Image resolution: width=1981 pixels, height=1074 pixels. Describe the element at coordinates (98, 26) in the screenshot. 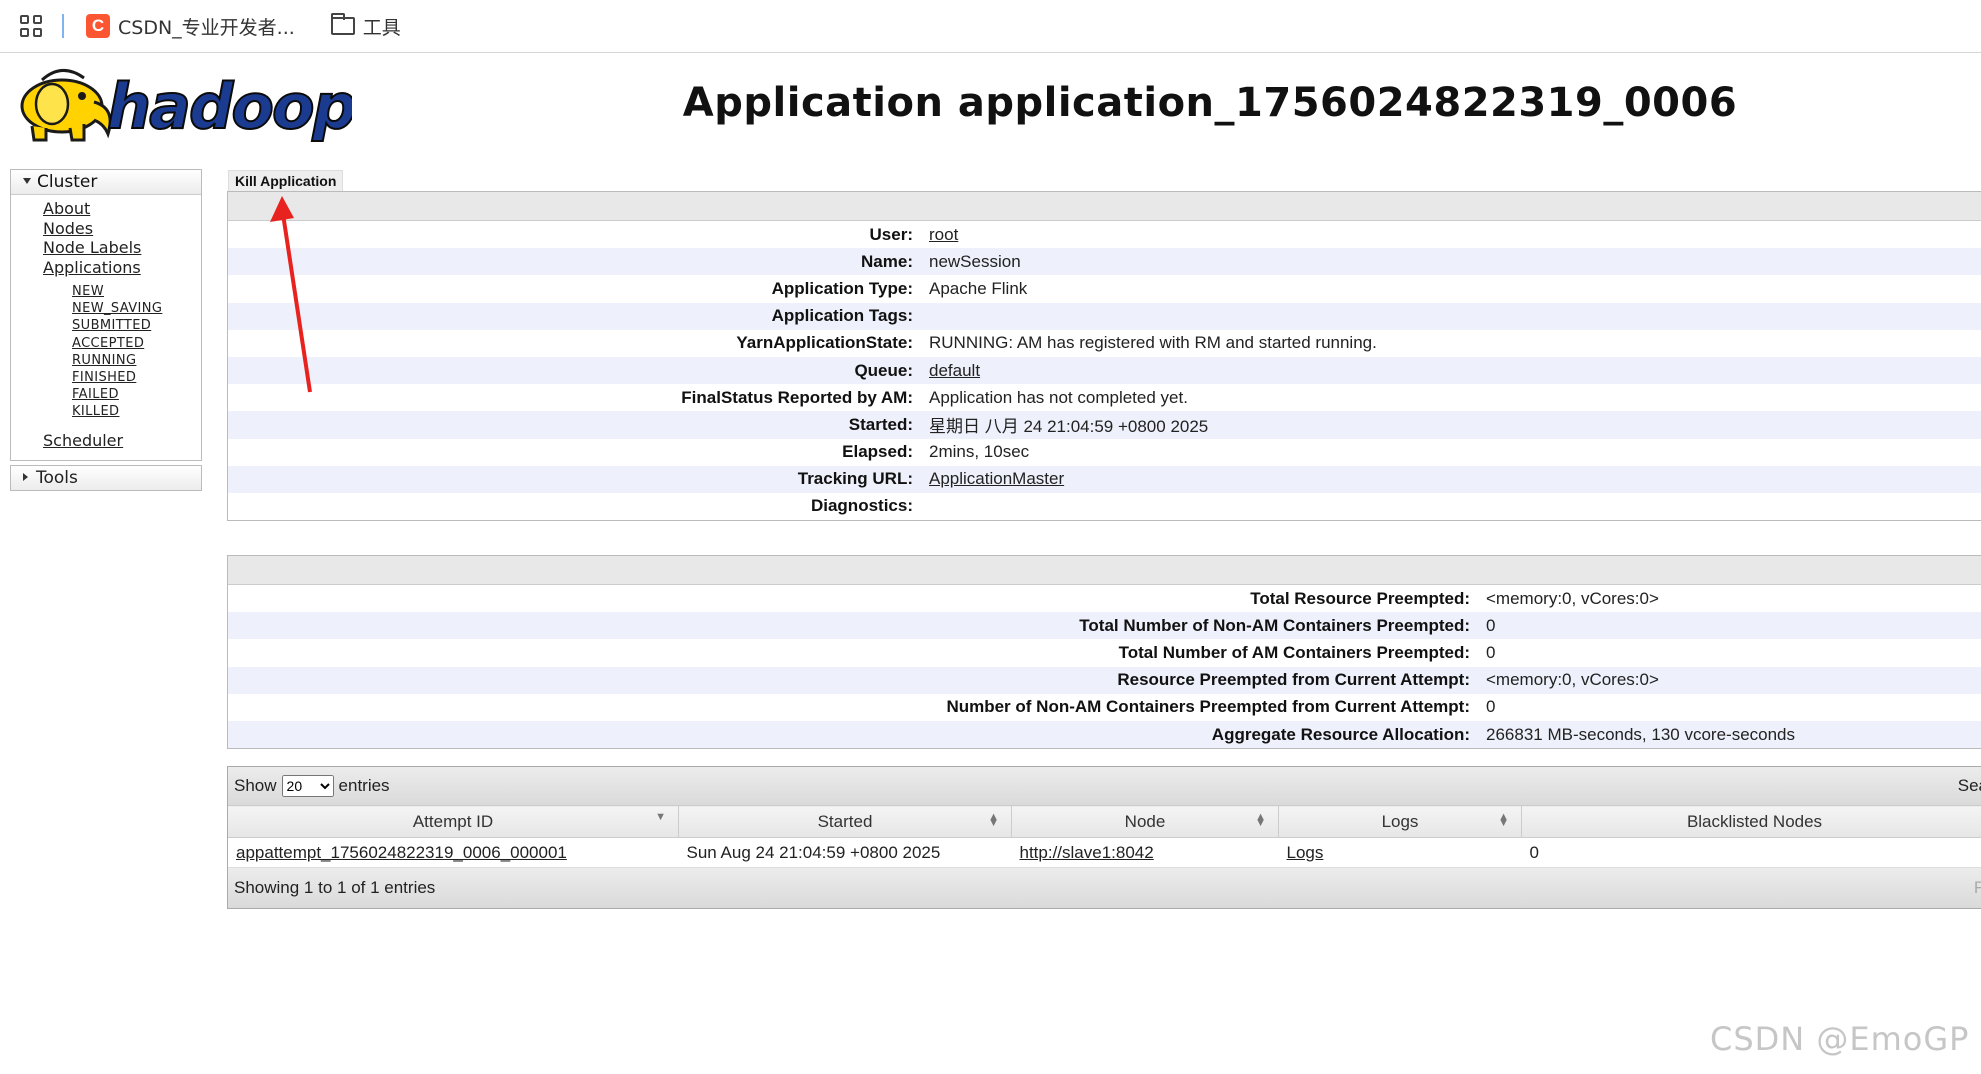

I see `csdn-icon: C` at that location.